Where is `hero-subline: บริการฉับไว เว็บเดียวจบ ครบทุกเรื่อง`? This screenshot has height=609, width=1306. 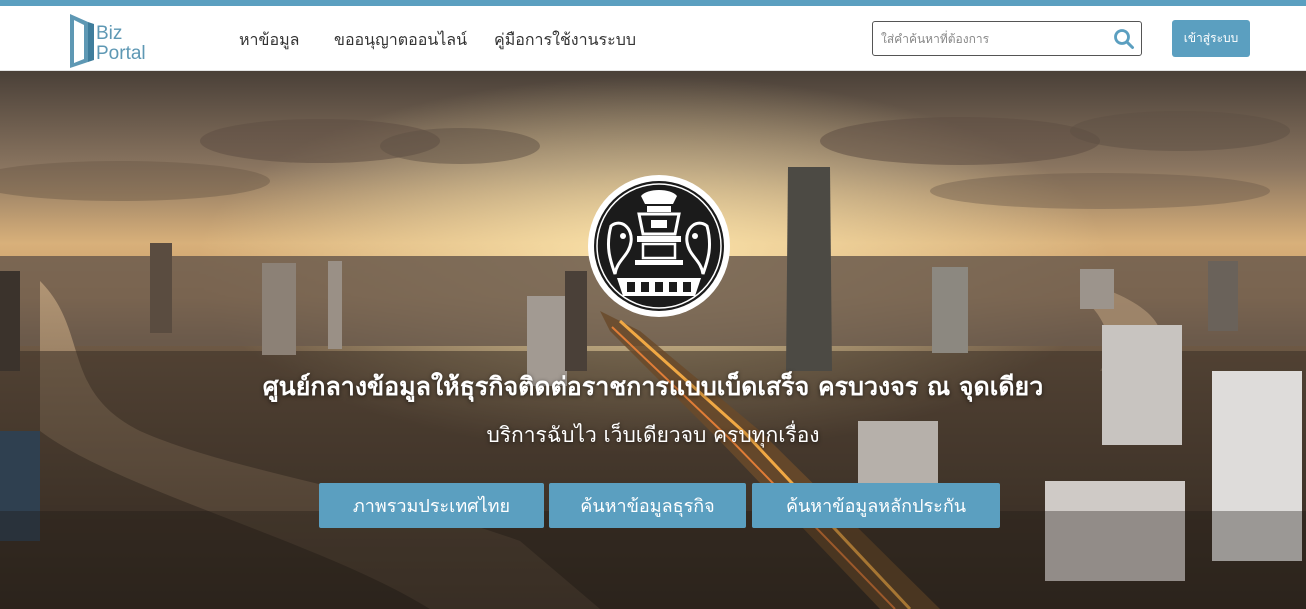 hero-subline: บริการฉับไว เว็บเดียวจบ ครบทุกเรื่อง is located at coordinates (653, 435).